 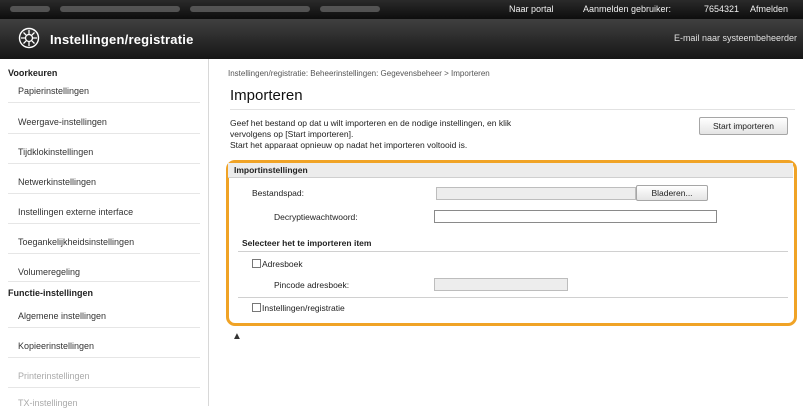 What do you see at coordinates (56, 346) in the screenshot?
I see `sidebar-item-copy-settings: Kopieerinstellingen` at bounding box center [56, 346].